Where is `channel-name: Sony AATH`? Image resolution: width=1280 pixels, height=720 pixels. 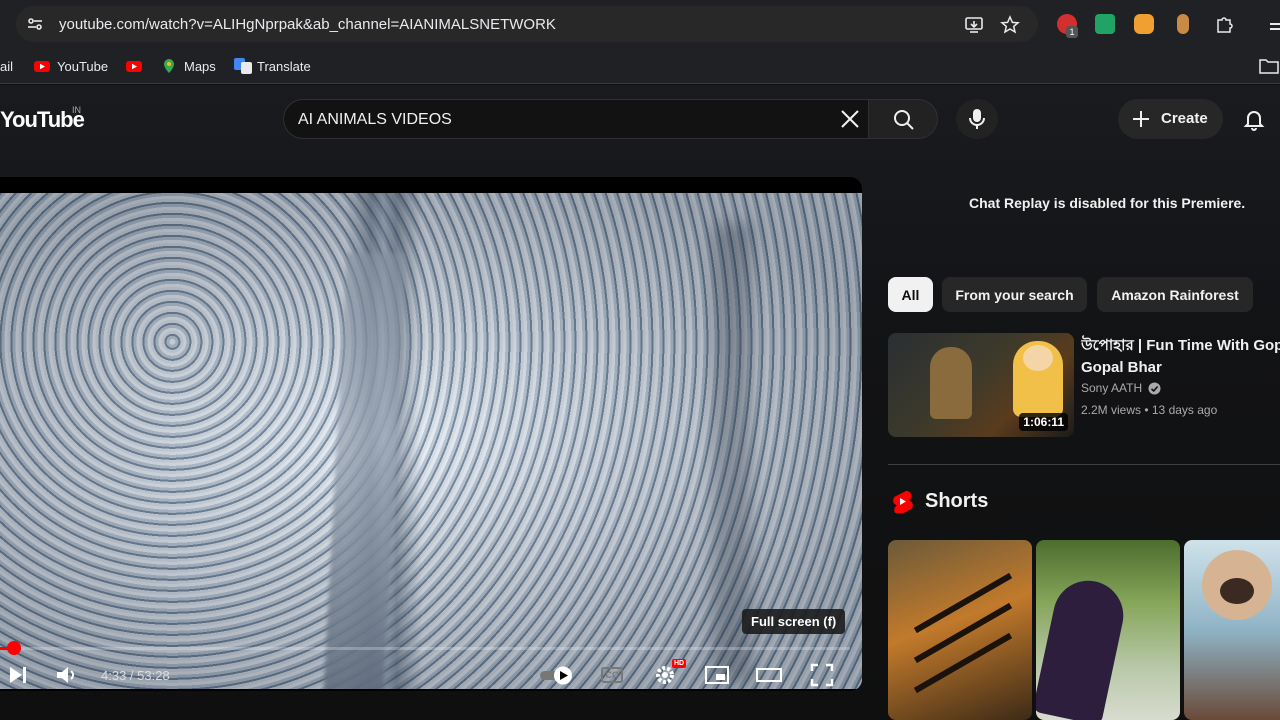 channel-name: Sony AATH is located at coordinates (1121, 388).